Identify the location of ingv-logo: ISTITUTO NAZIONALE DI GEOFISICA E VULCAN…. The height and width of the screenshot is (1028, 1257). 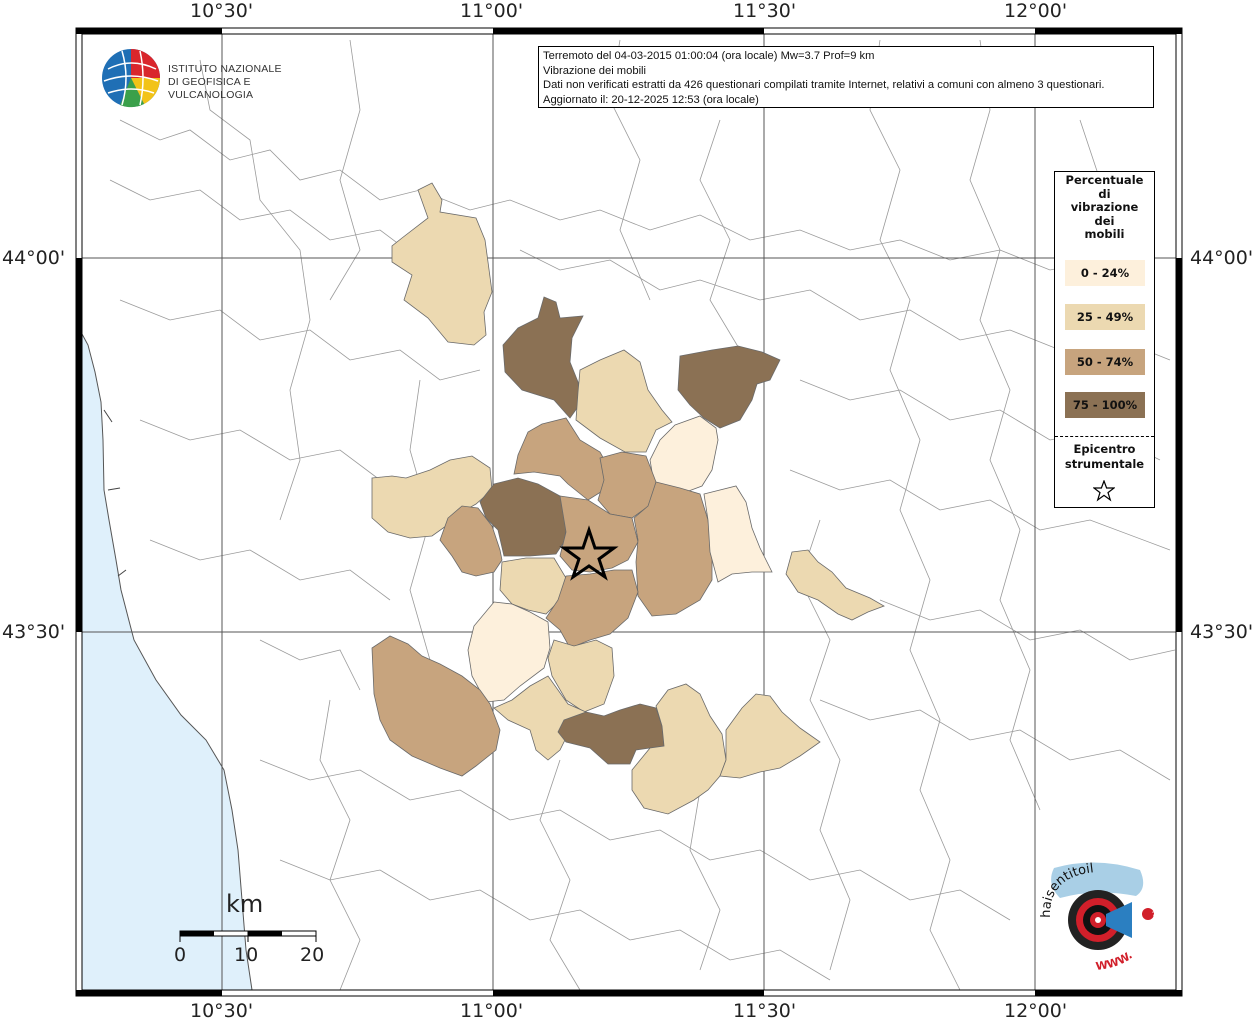
(205, 78).